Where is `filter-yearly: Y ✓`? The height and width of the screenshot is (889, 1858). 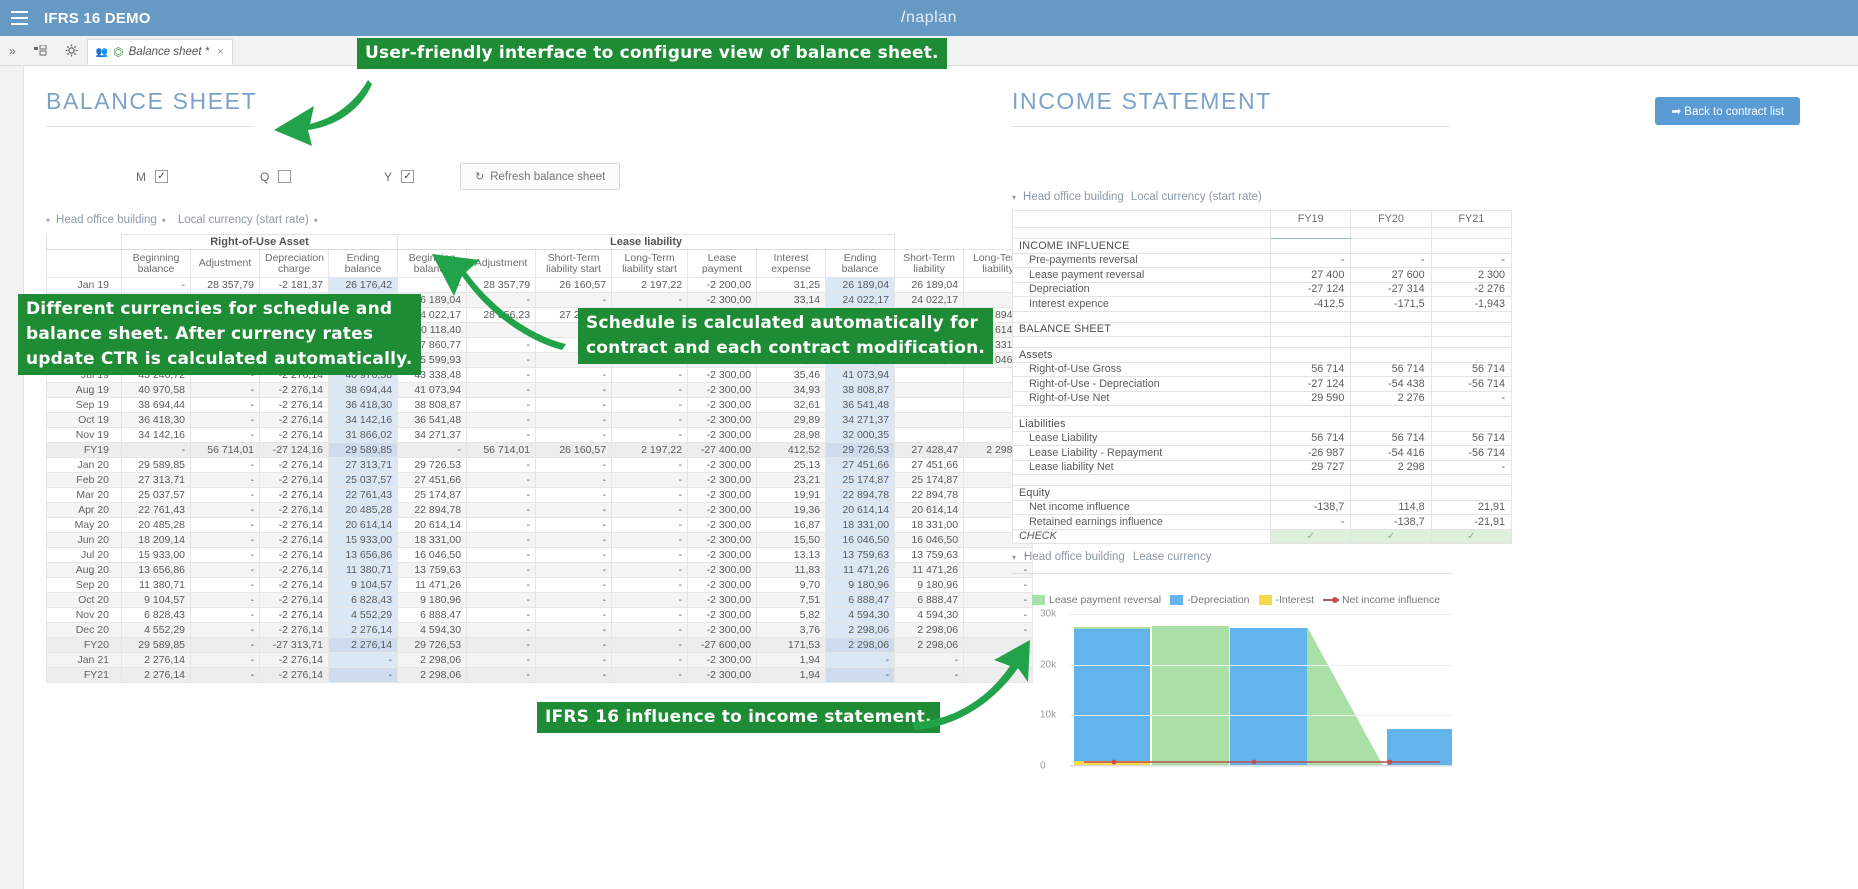
filter-yearly: Y ✓ is located at coordinates (399, 177).